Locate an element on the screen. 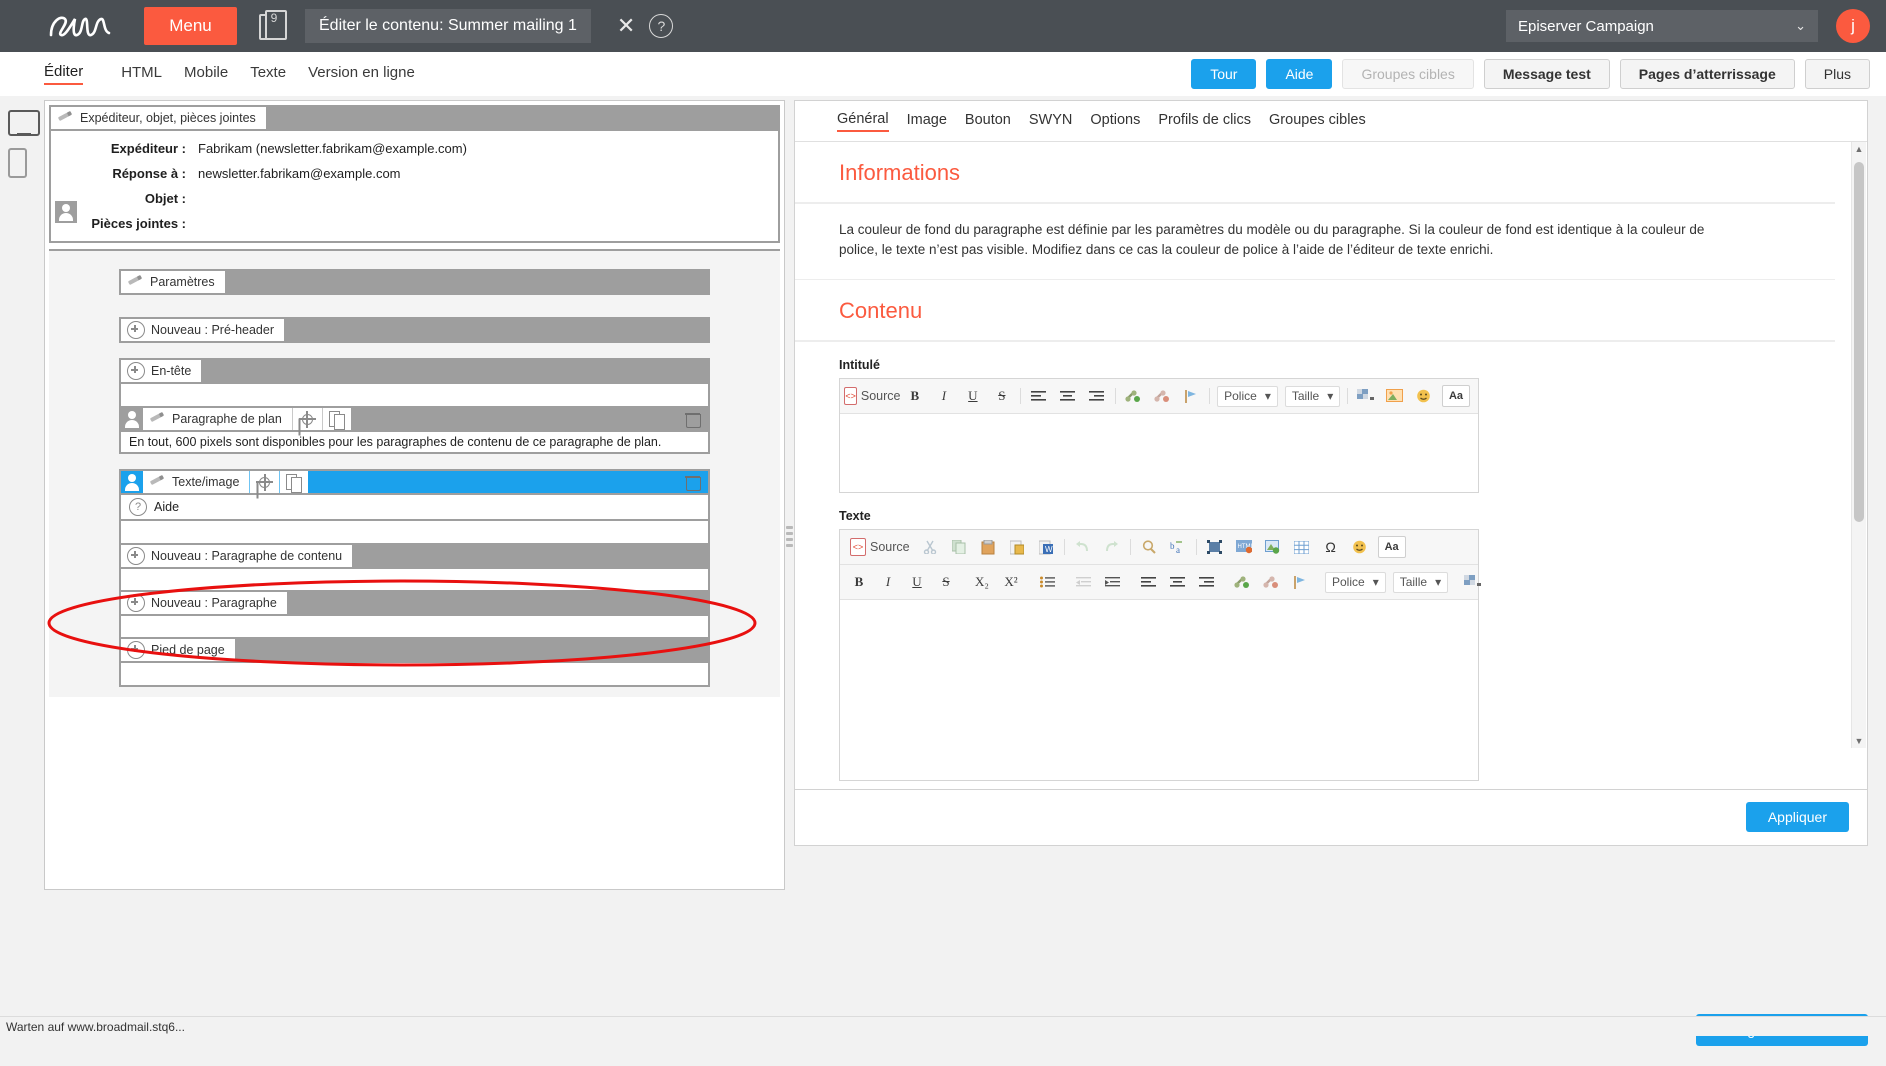 The height and width of the screenshot is (1066, 1886). row-para-contenu-label-group: Nouveau : Paragraphe de contenu is located at coordinates (237, 556).